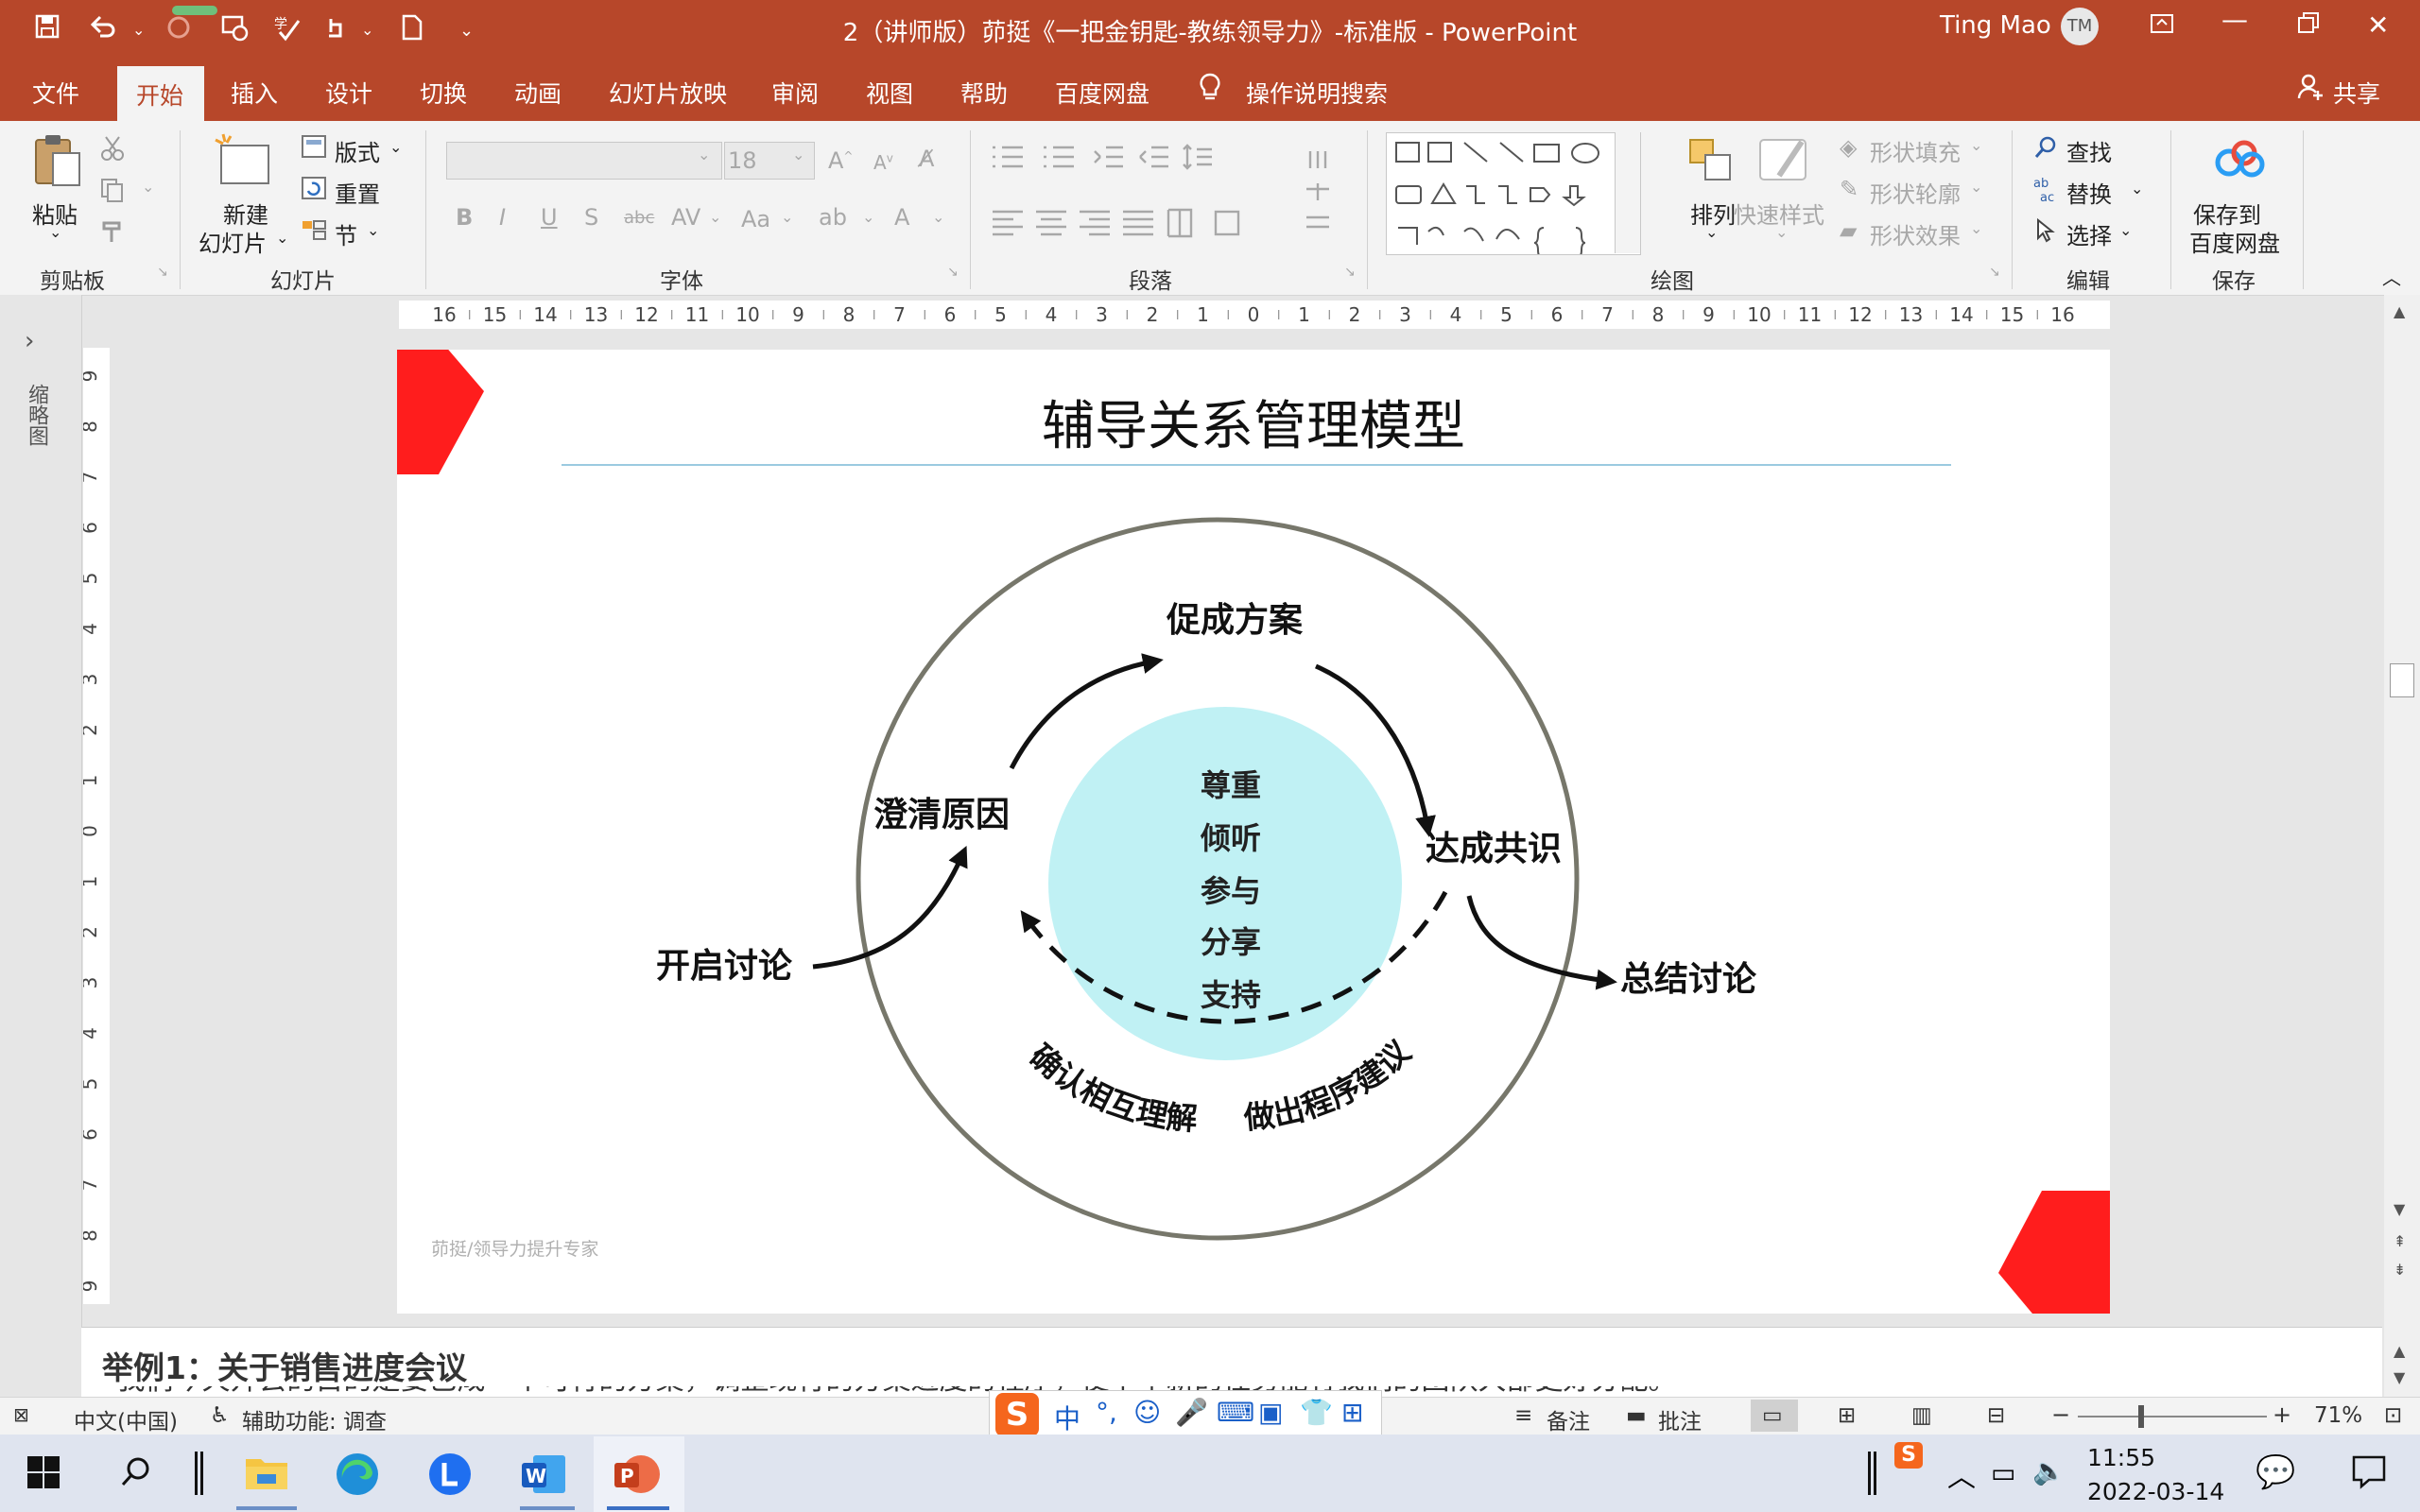  Describe the element at coordinates (941, 815) in the screenshot. I see `step-clarify-reason: 澄清原因` at that location.